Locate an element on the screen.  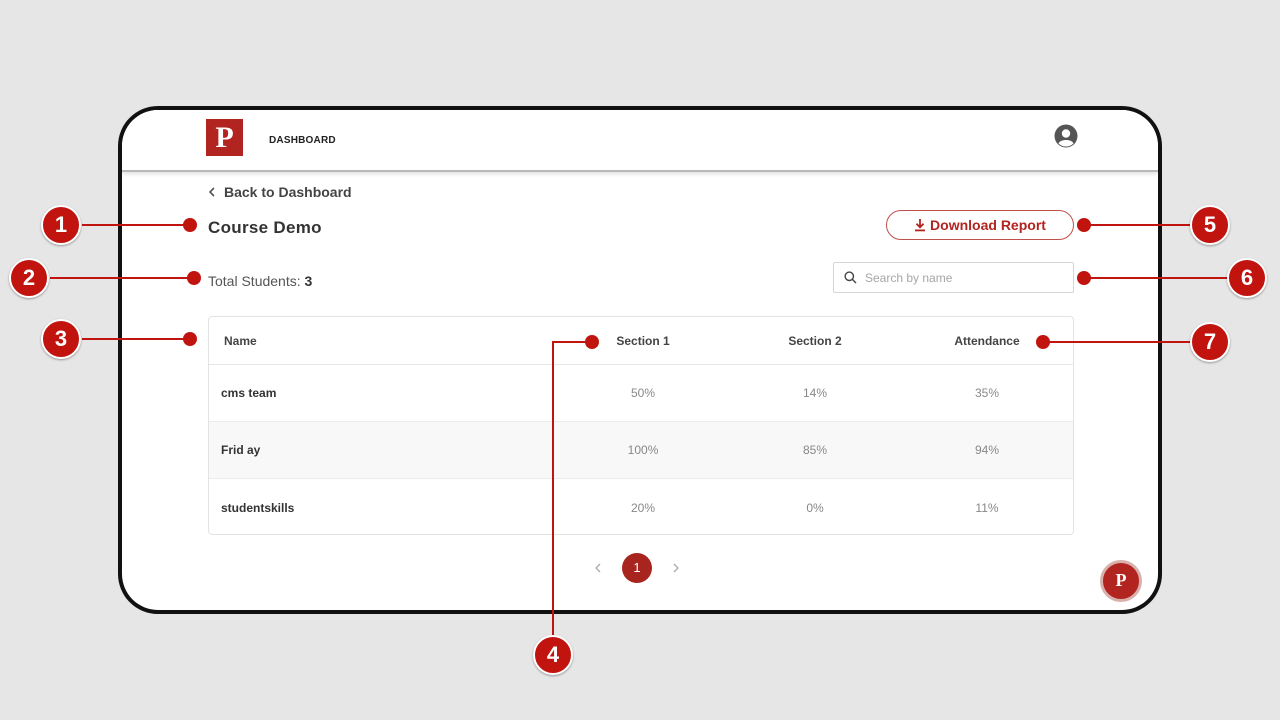
section-2-value: 85% is located at coordinates (815, 450).